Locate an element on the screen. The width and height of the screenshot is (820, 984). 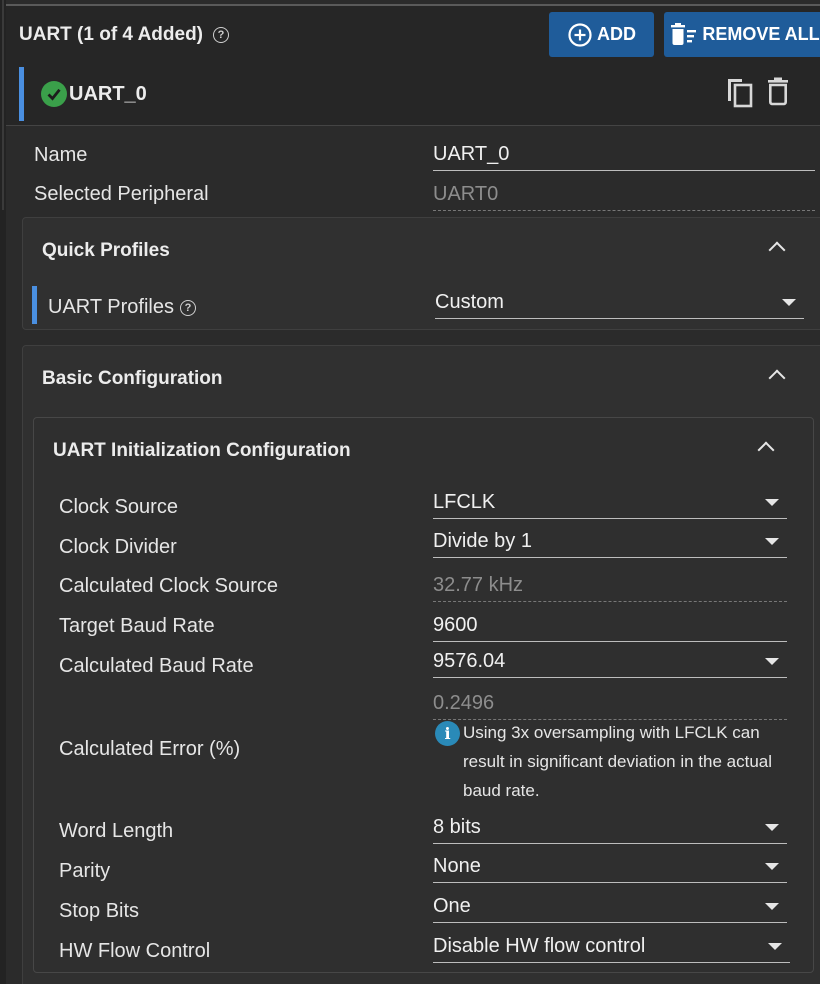
module-title-text: UART (1 of 4 Added) is located at coordinates (111, 34).